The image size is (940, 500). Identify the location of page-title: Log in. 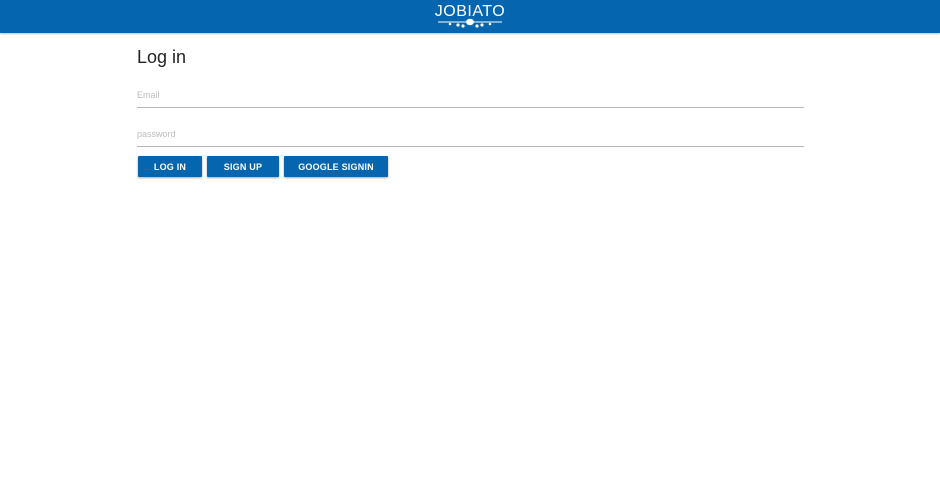
(162, 57).